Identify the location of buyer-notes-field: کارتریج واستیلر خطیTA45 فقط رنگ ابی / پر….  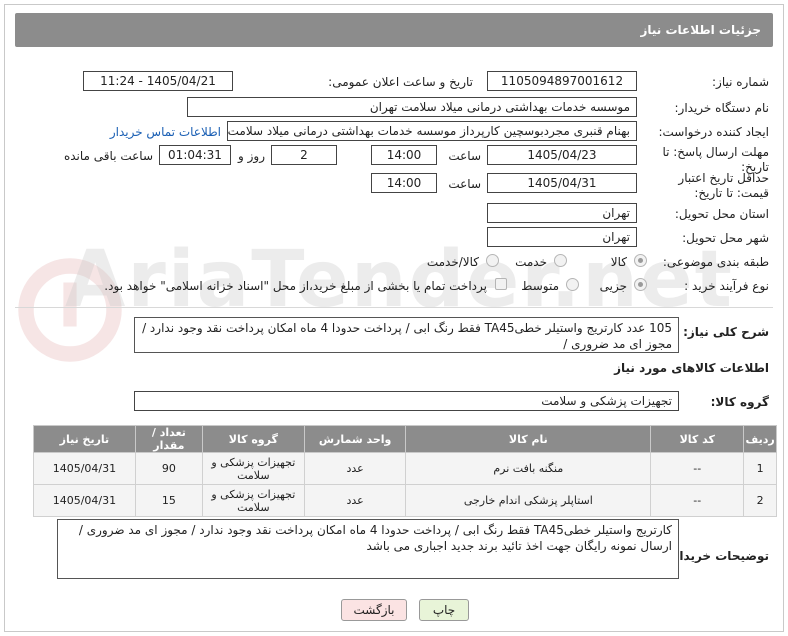
(368, 549).